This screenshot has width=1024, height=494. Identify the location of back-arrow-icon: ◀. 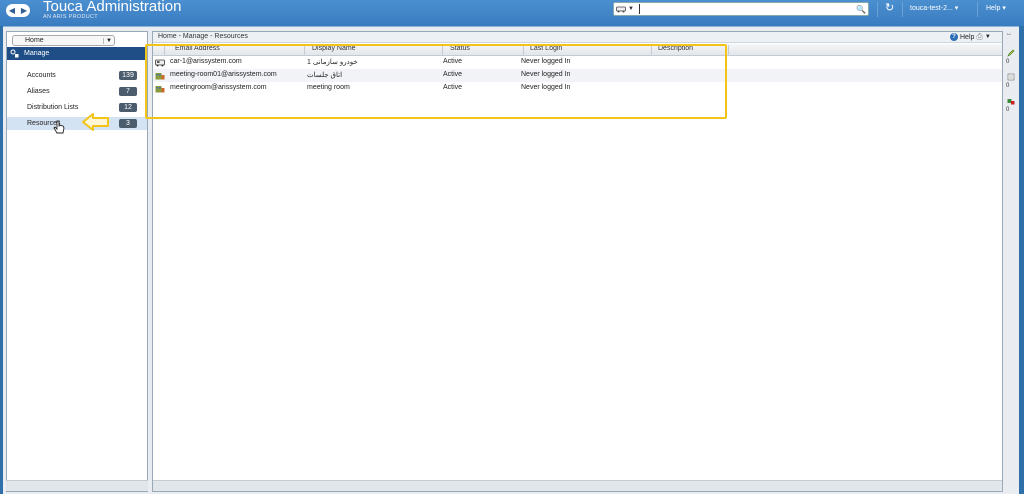
(12, 10).